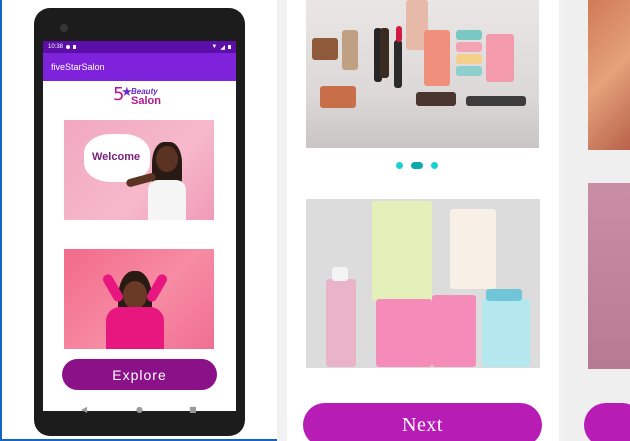 The height and width of the screenshot is (441, 630). I want to click on explore-button: Explore, so click(139, 374).